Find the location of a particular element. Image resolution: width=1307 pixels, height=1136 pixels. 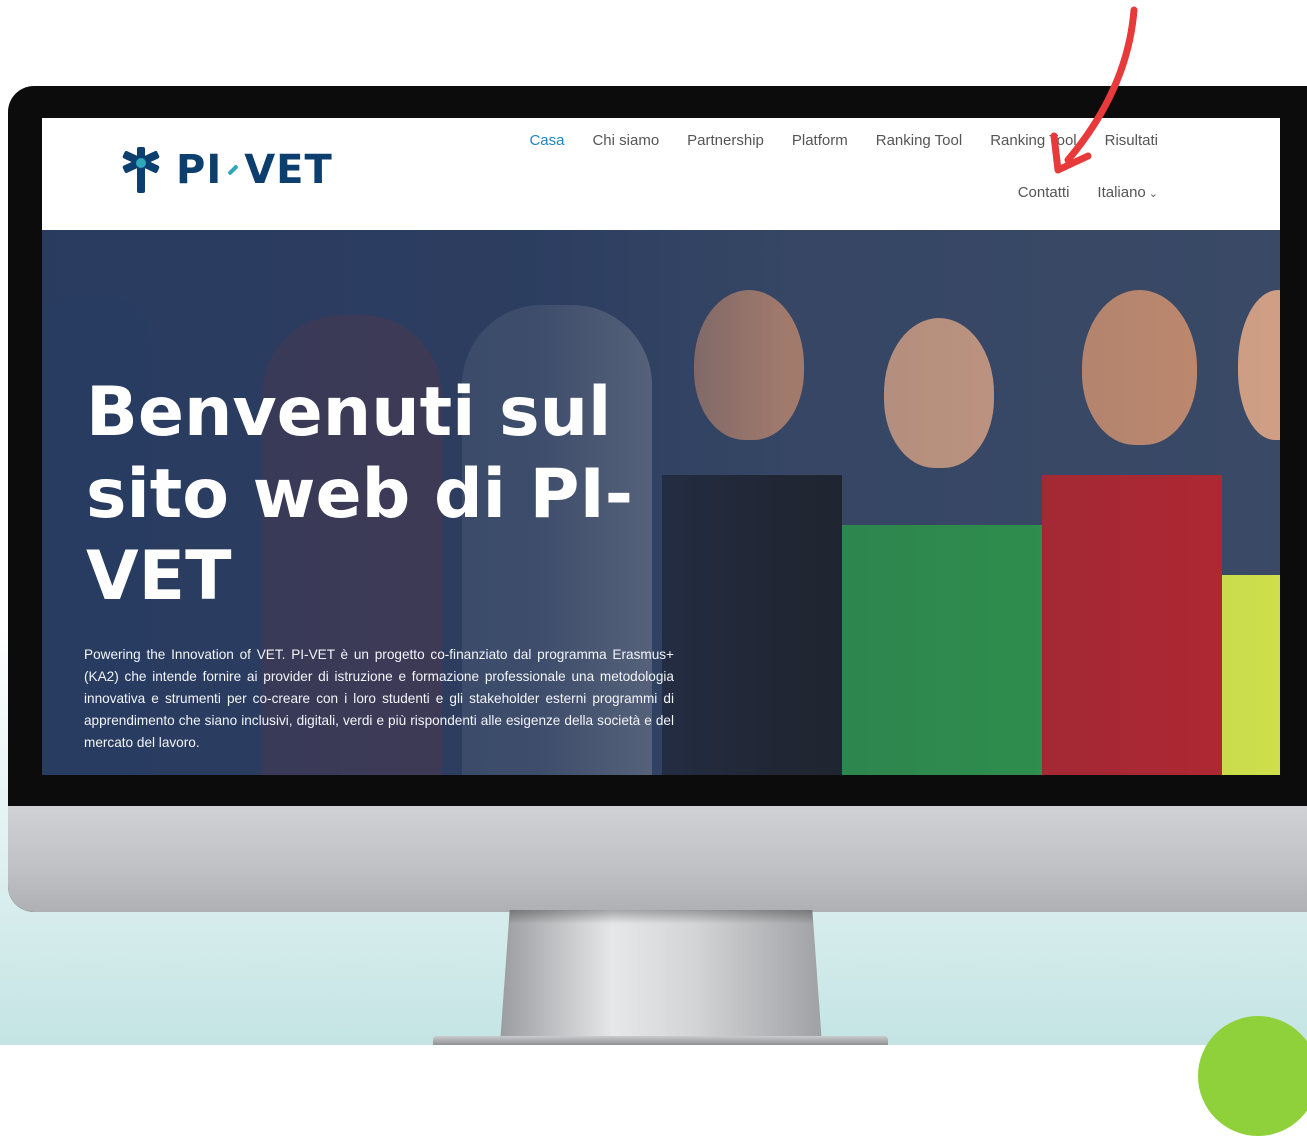

site-logo: PI VET is located at coordinates (226, 170).